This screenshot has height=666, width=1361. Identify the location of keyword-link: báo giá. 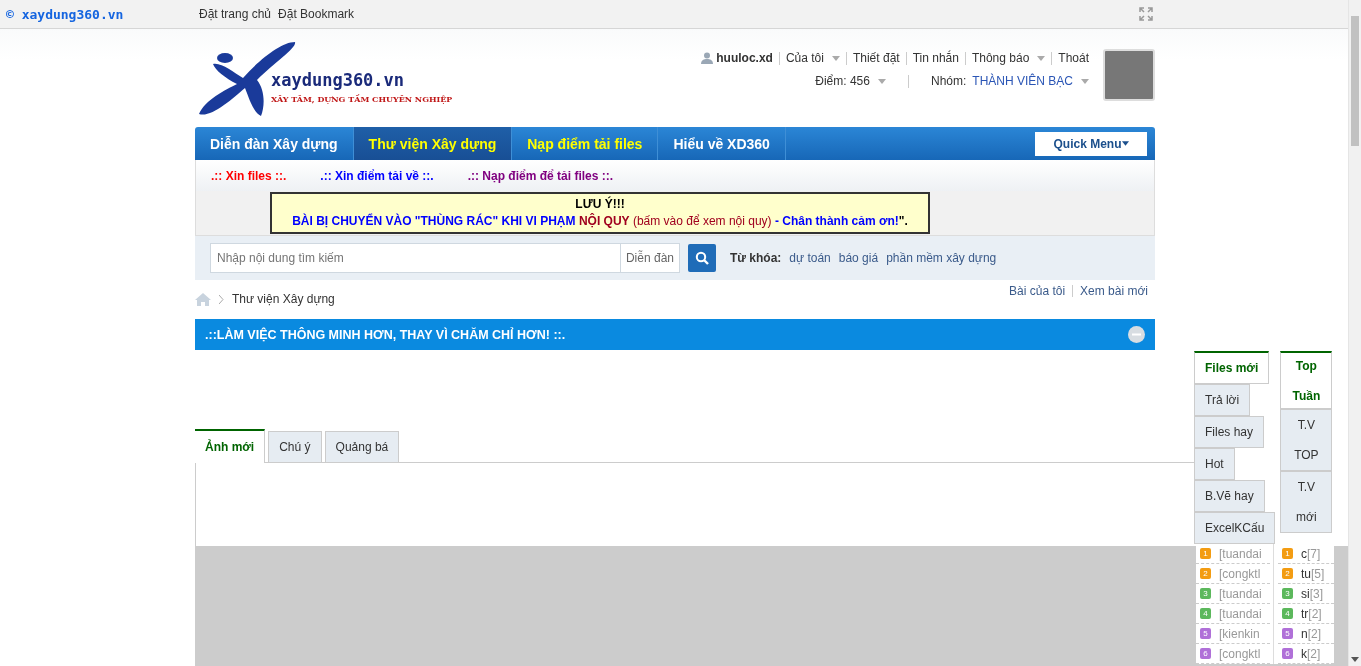
(858, 258).